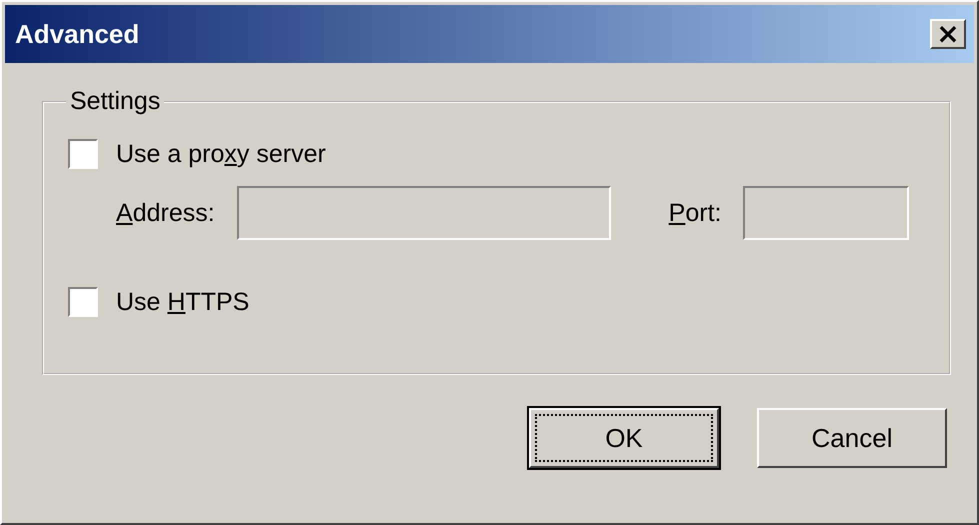 The image size is (979, 525). Describe the element at coordinates (695, 213) in the screenshot. I see `field-label: Port:` at that location.